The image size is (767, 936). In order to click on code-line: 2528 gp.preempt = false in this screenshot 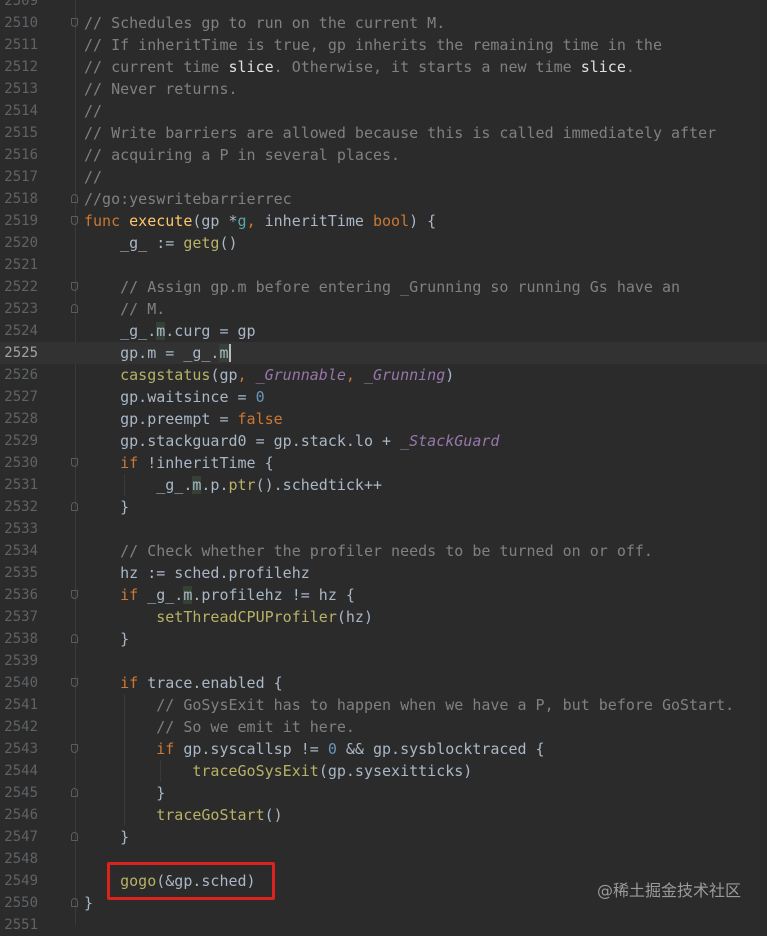, I will do `click(383, 419)`.